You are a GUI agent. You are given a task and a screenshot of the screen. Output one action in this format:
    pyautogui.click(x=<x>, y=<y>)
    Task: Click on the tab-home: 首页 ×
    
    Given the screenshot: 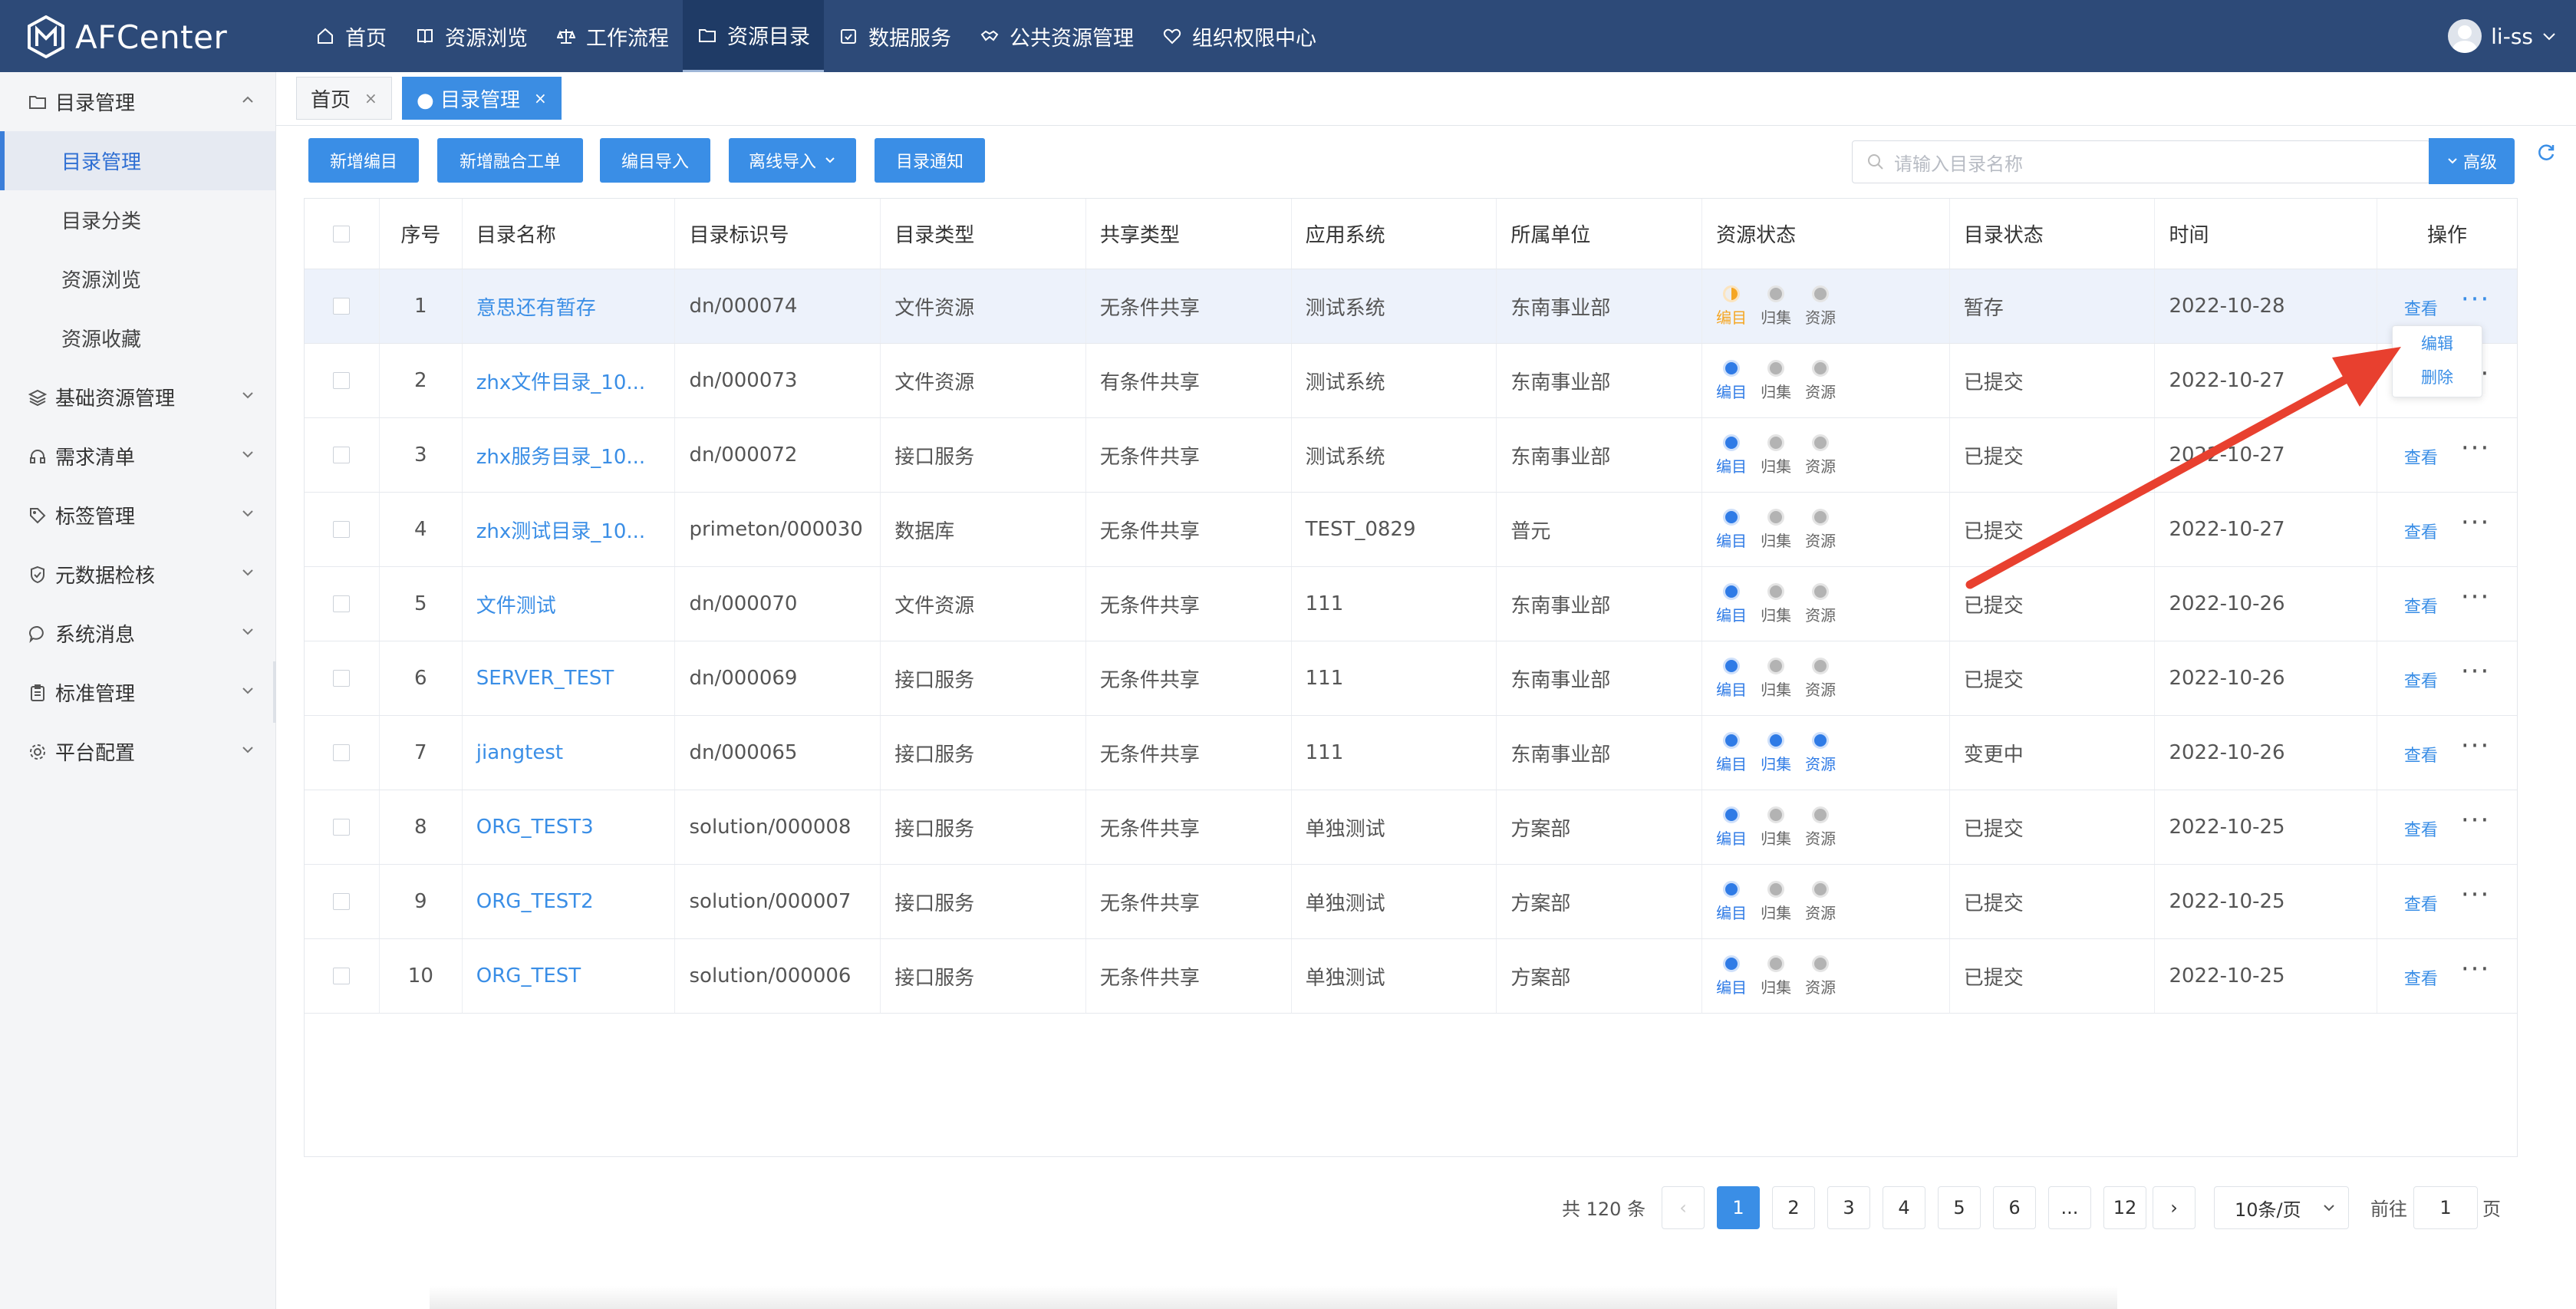 What is the action you would take?
    pyautogui.click(x=344, y=98)
    